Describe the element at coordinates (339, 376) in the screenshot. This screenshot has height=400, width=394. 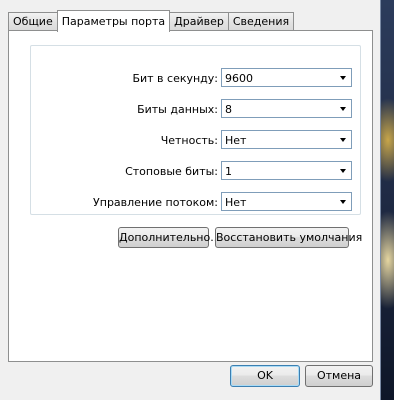
I see `cancel-button: Отмена` at that location.